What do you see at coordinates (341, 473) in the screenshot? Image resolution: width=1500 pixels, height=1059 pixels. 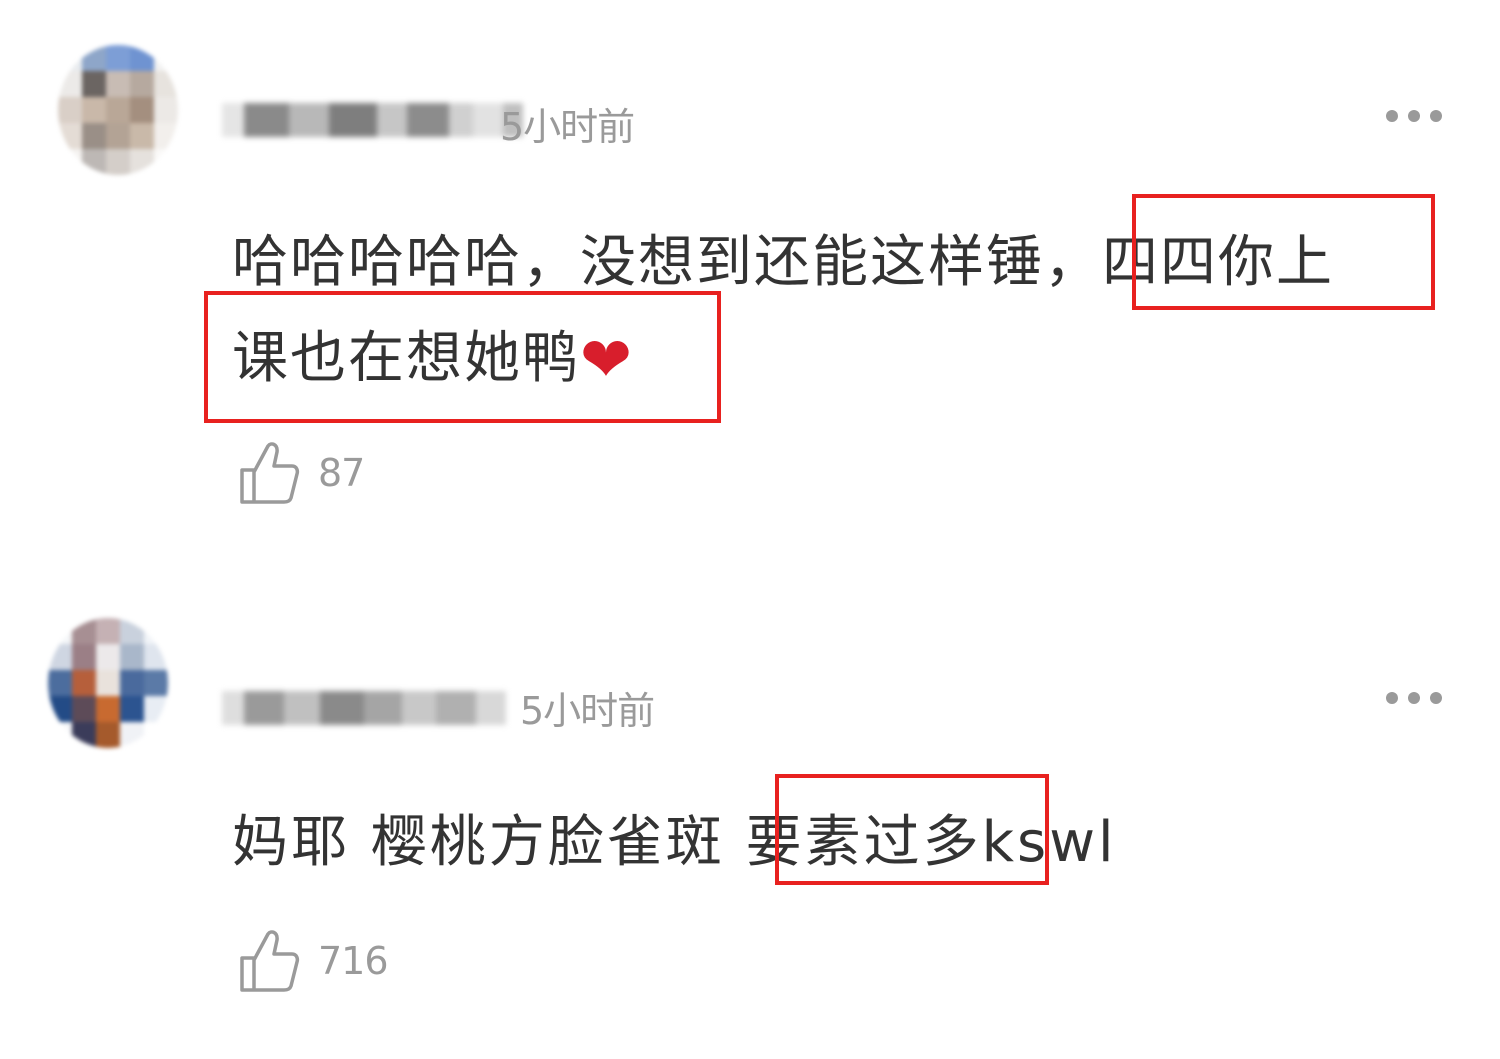 I see `like-count: 87` at bounding box center [341, 473].